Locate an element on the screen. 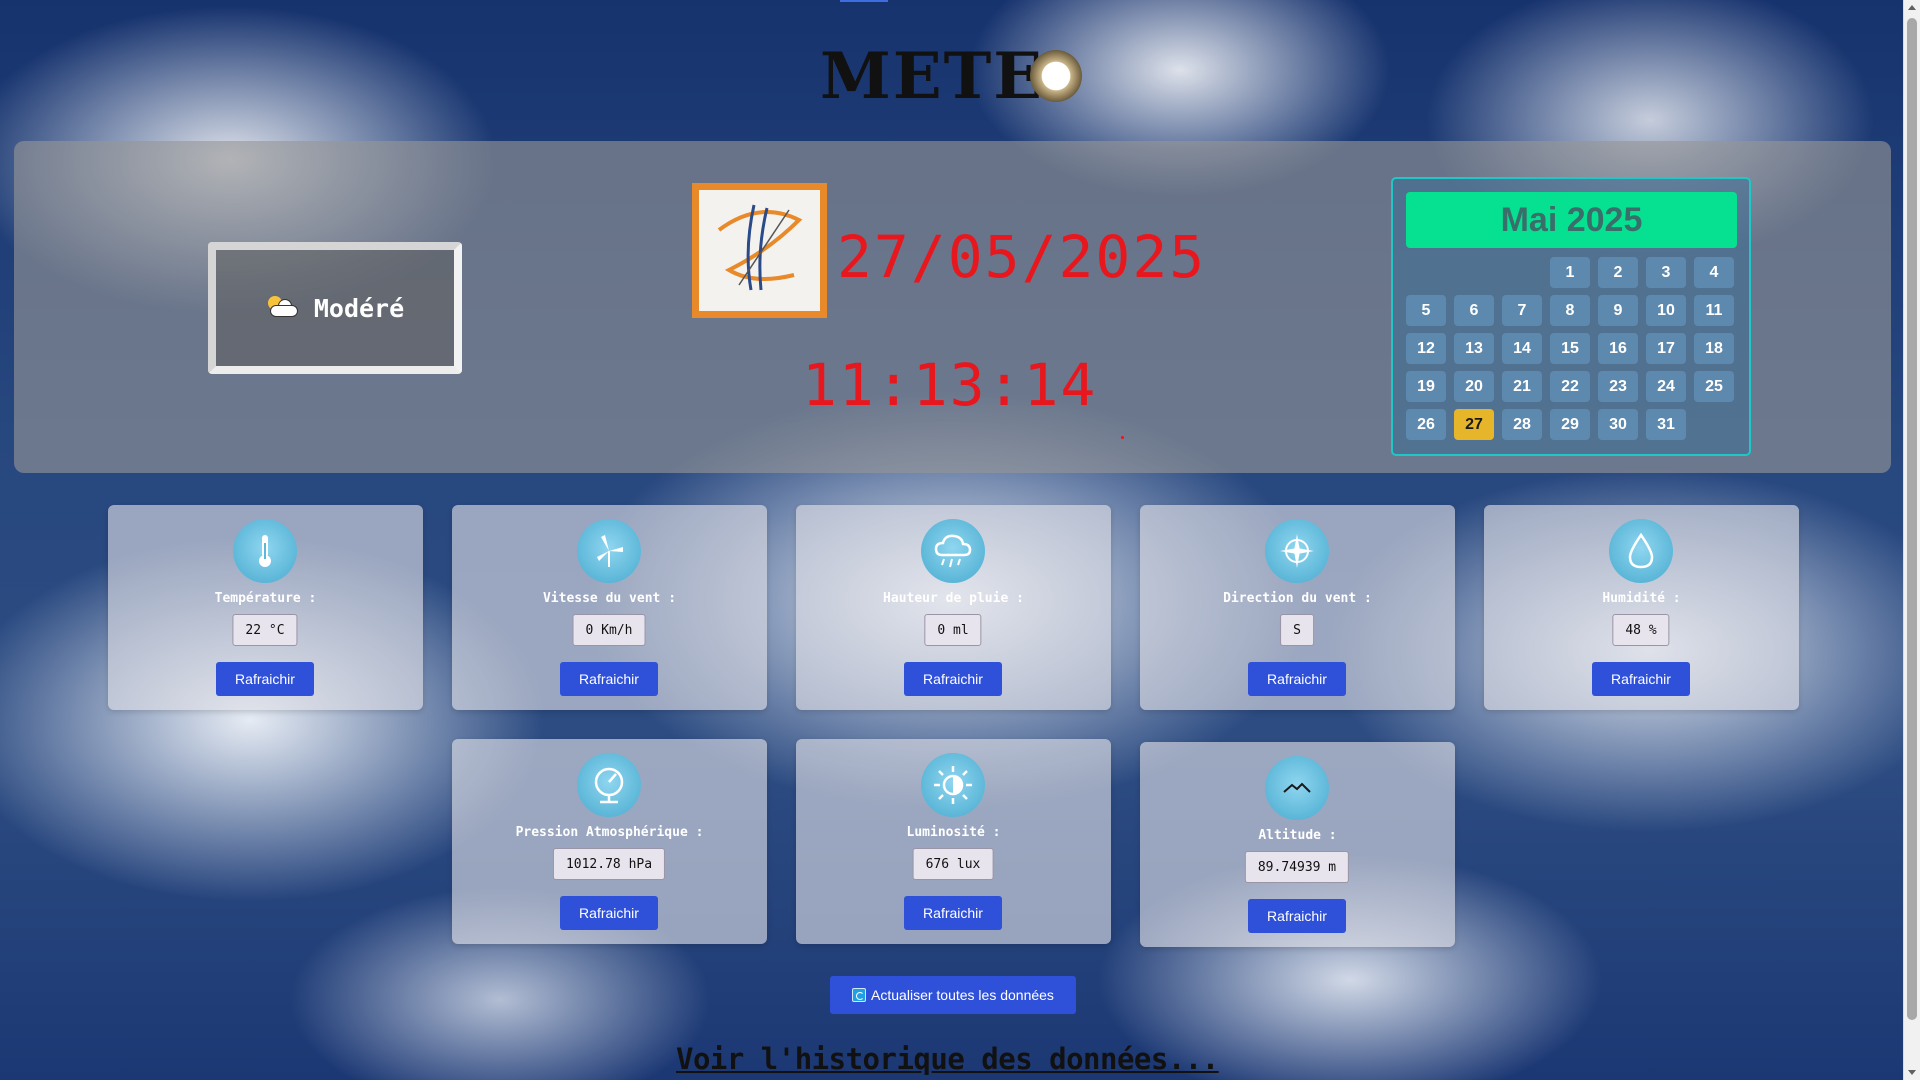 The image size is (1920, 1080). scrollbar is located at coordinates (1911, 540).